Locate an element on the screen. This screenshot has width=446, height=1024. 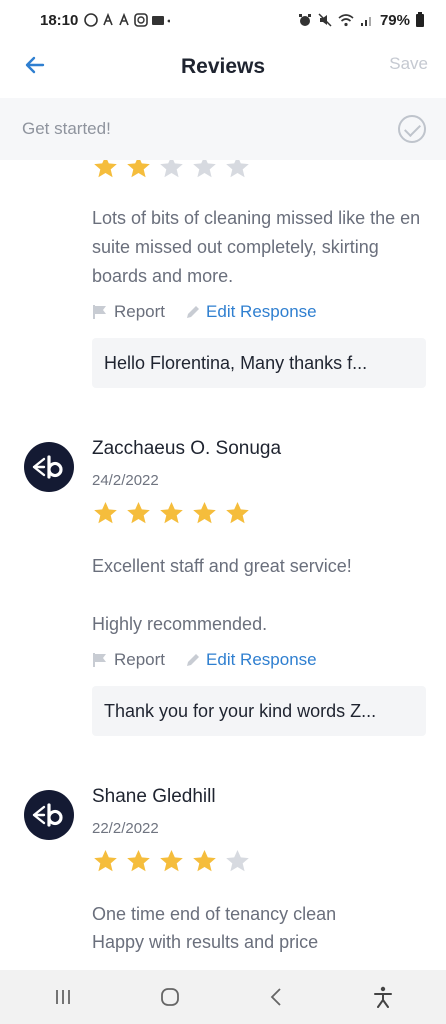
review-text-continued: Happy with results and price is located at coordinates (205, 942).